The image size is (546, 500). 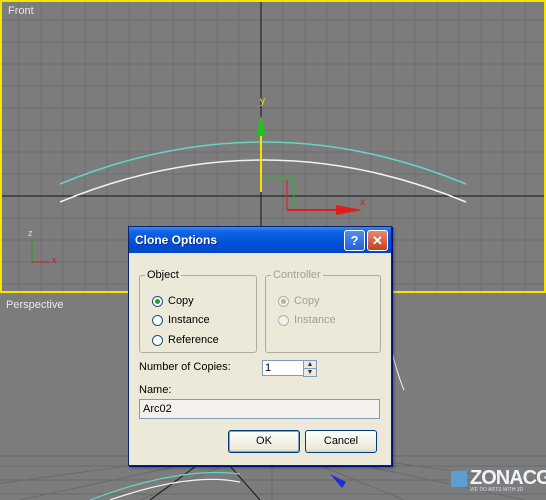 What do you see at coordinates (189, 320) in the screenshot?
I see `object-instance-label: Instance` at bounding box center [189, 320].